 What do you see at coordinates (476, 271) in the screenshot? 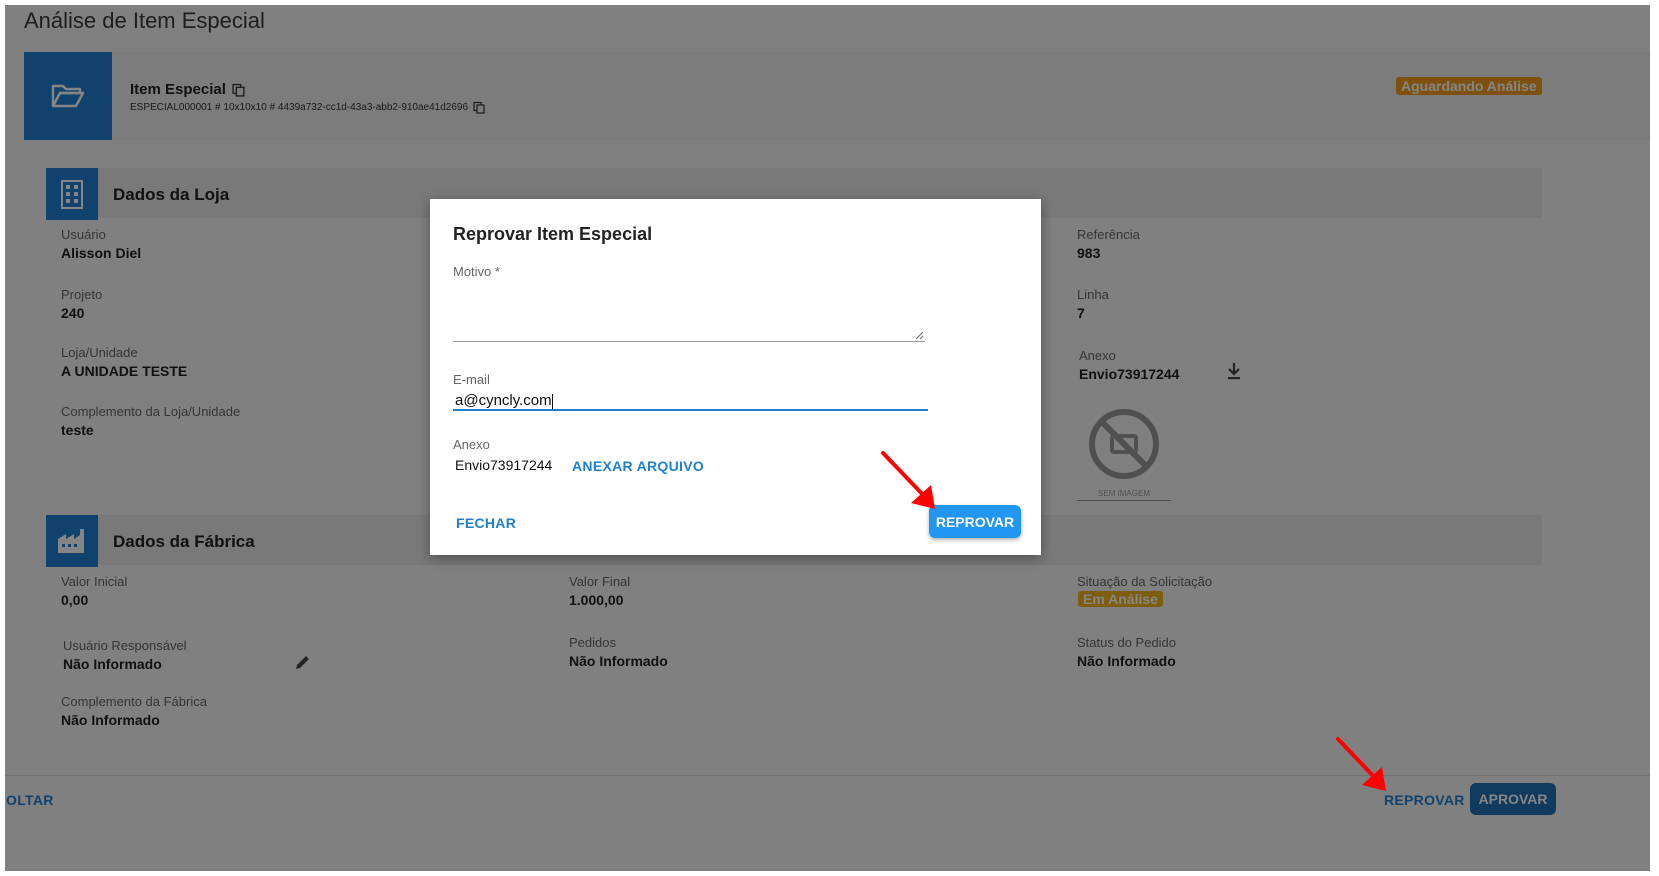
I see `motivo-label: Motivo *` at bounding box center [476, 271].